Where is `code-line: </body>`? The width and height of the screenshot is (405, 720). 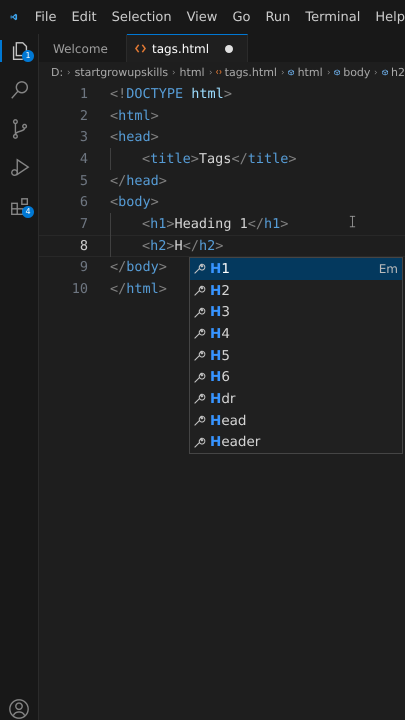
code-line: </body> is located at coordinates (138, 267).